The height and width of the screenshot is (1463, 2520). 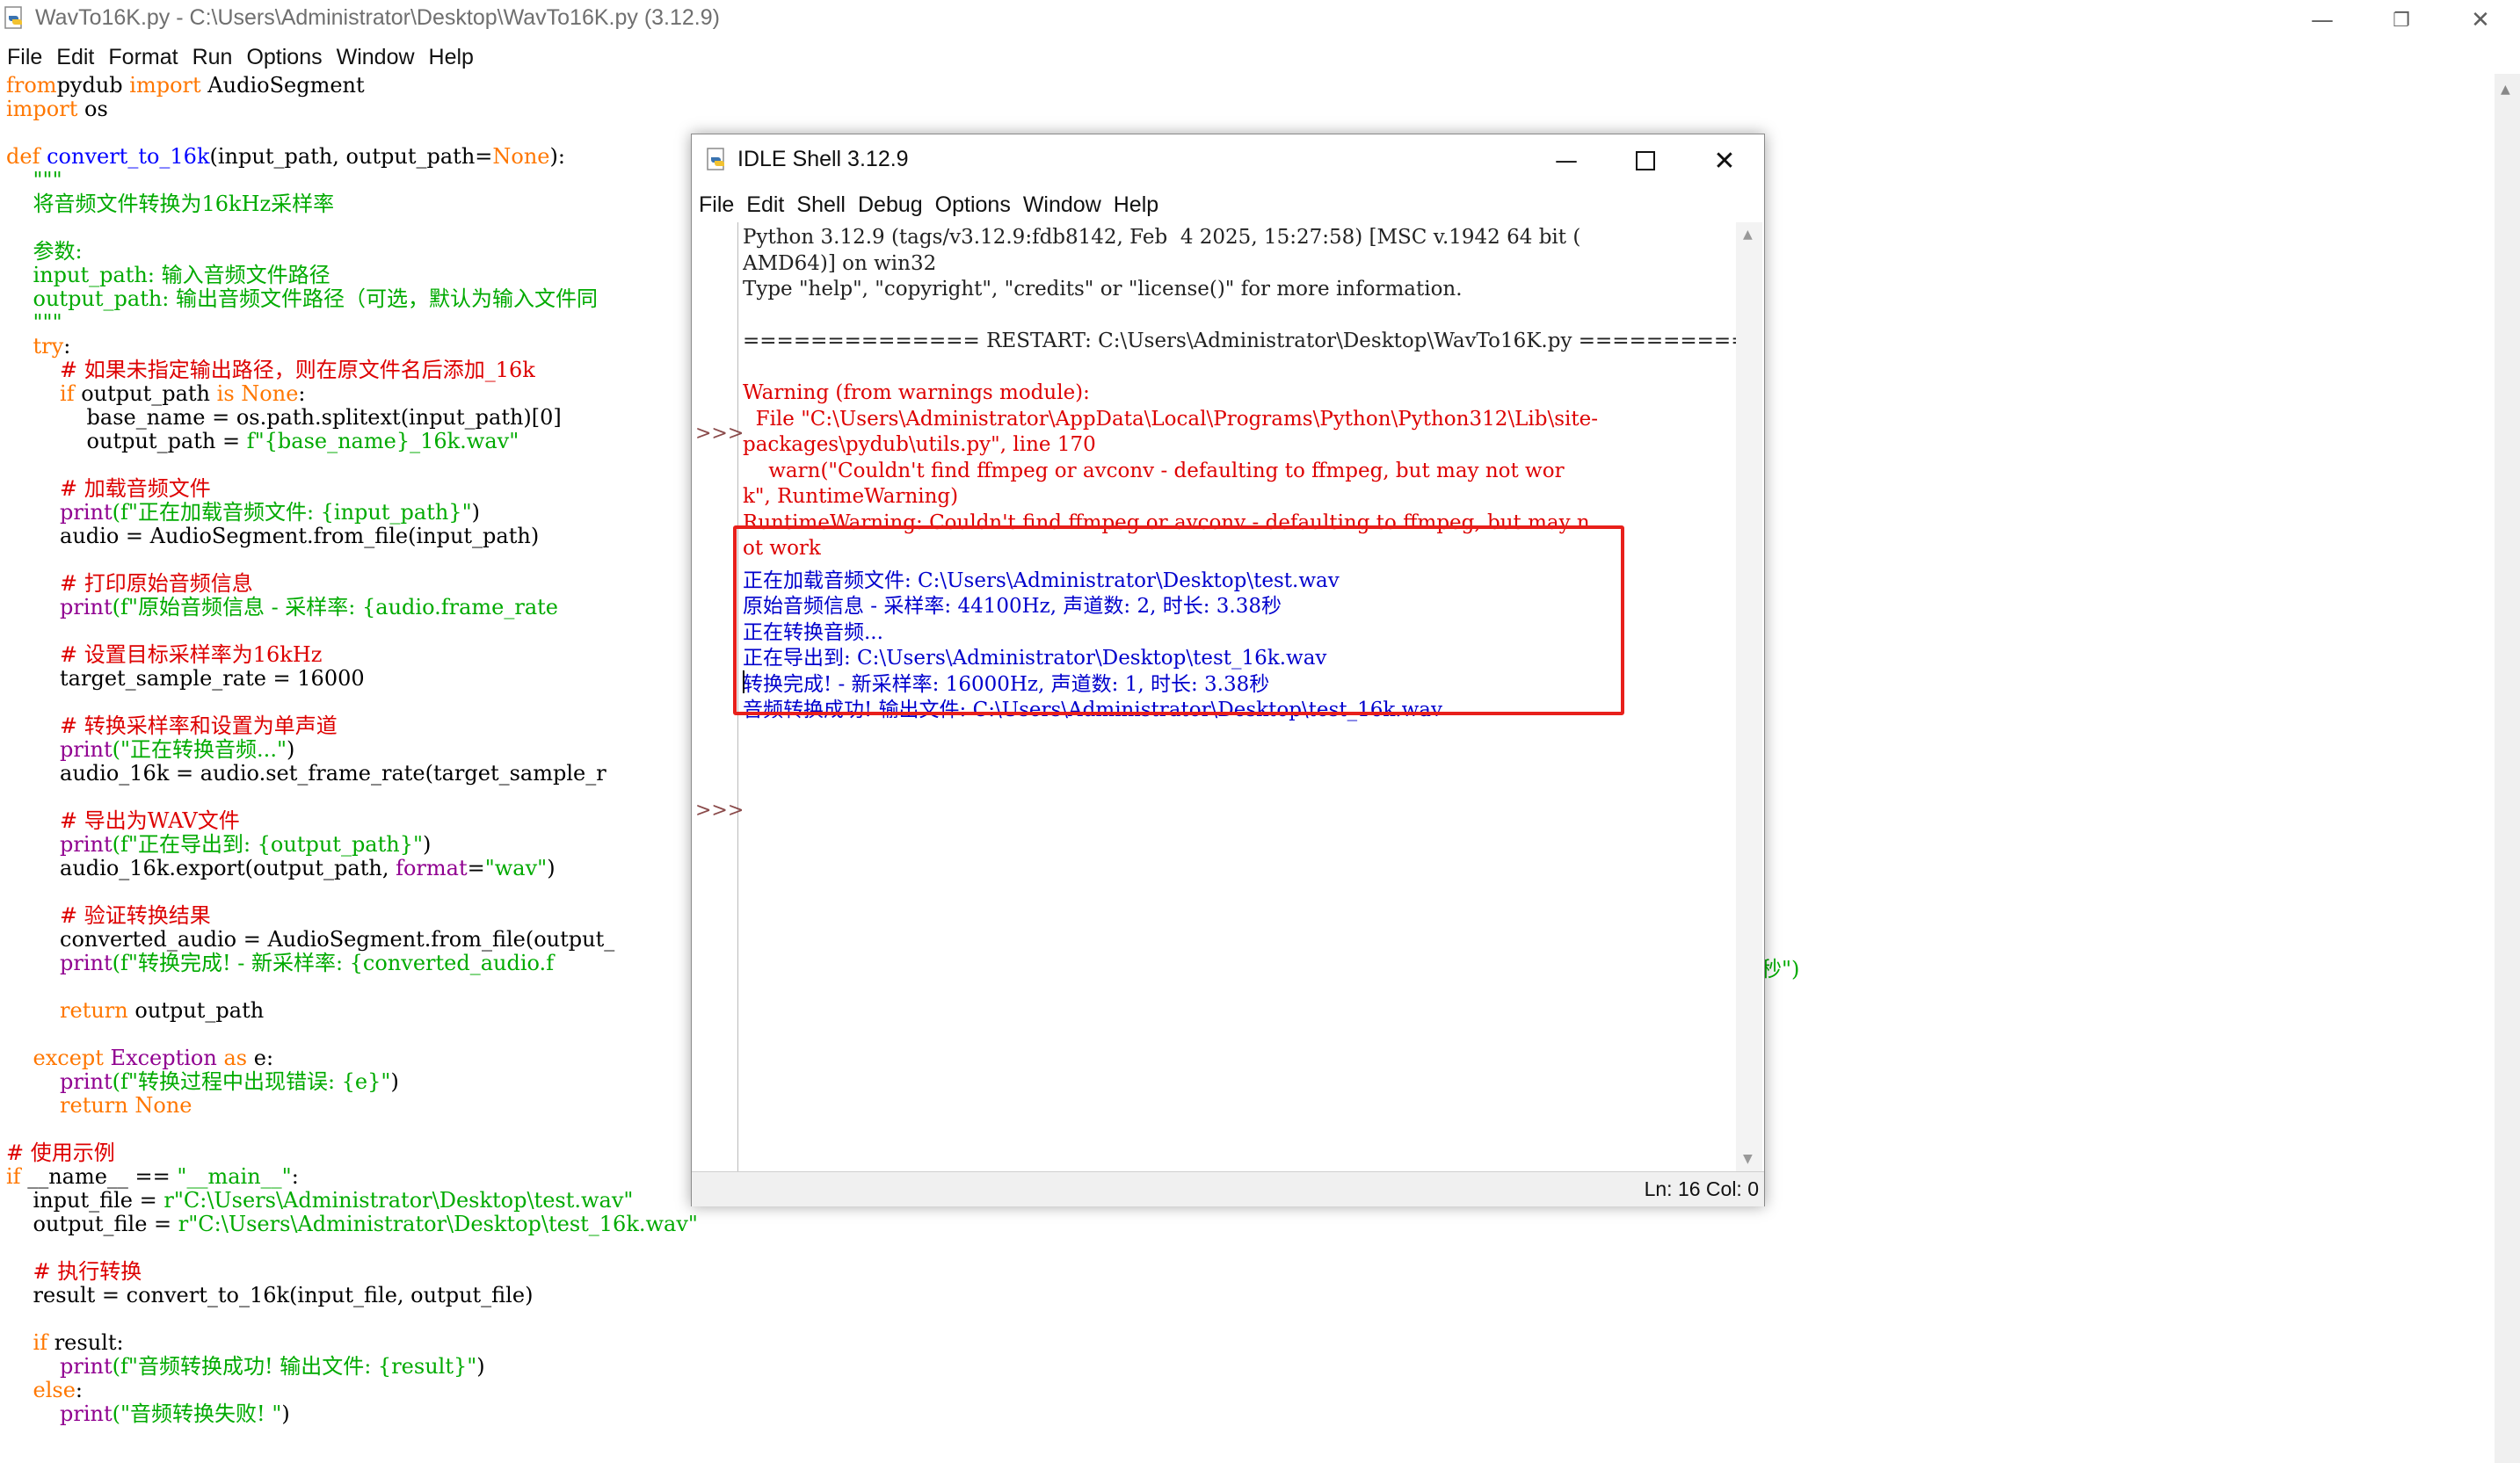 I want to click on shell-prompt-gutter: >>> >>>, so click(x=718, y=696).